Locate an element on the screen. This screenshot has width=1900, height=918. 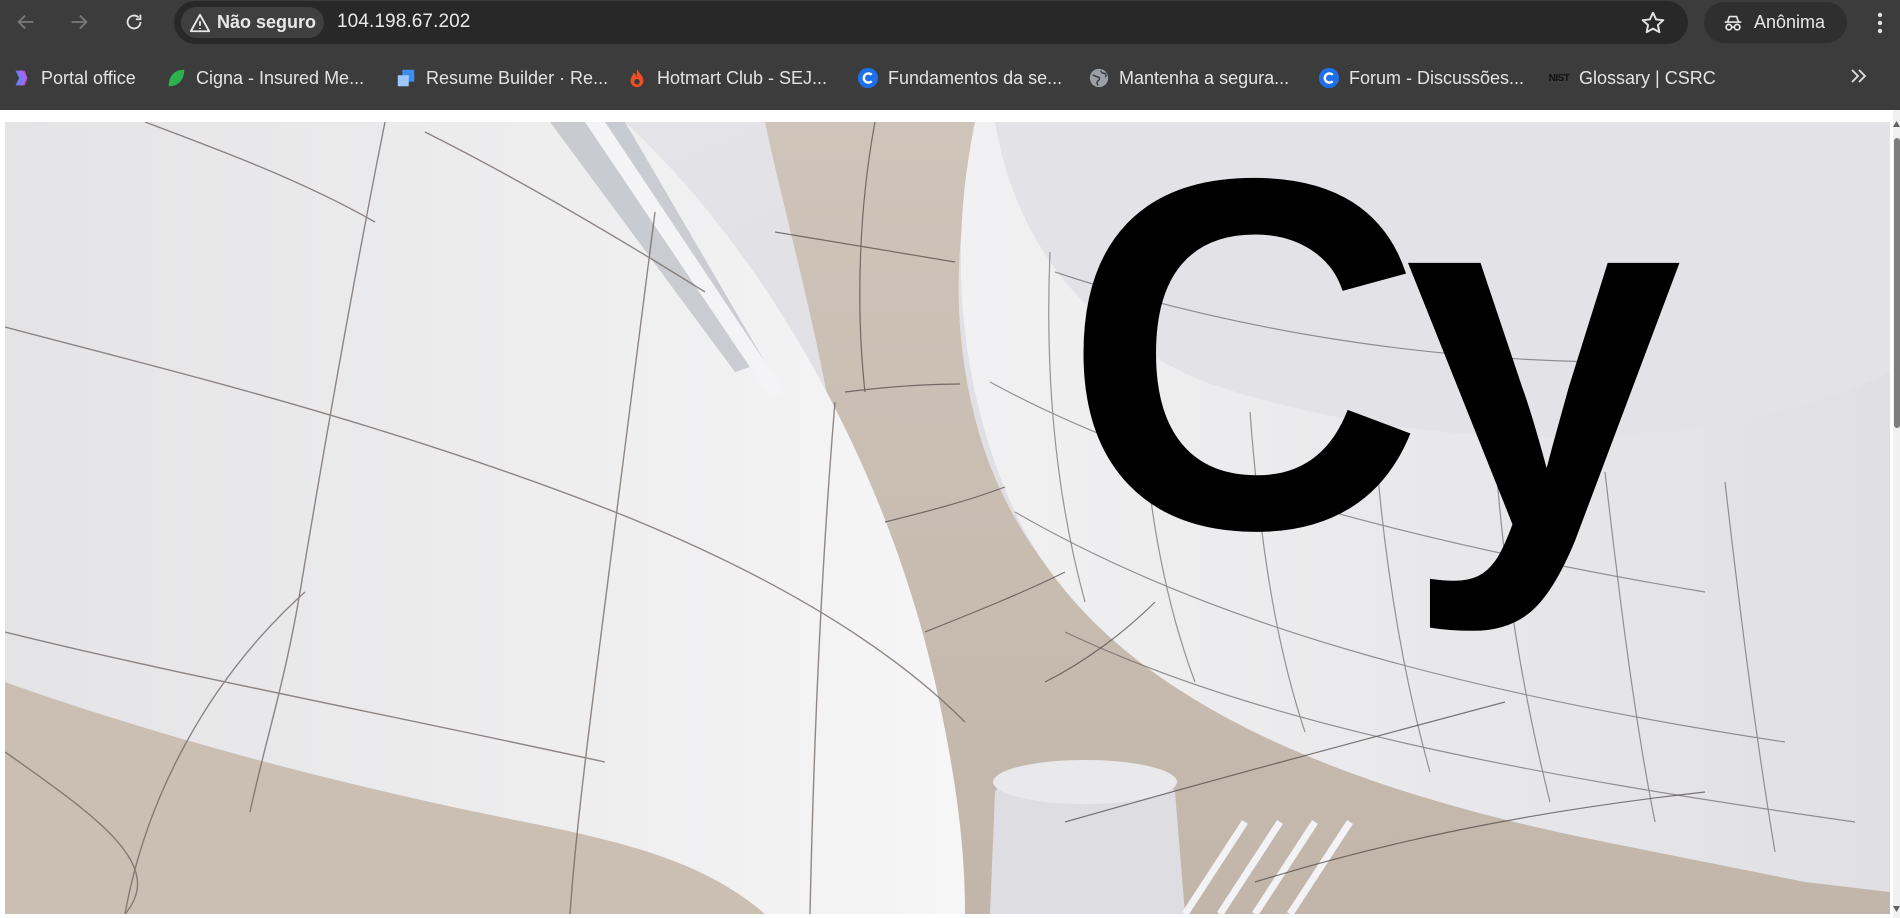
forward-button is located at coordinates (79, 22).